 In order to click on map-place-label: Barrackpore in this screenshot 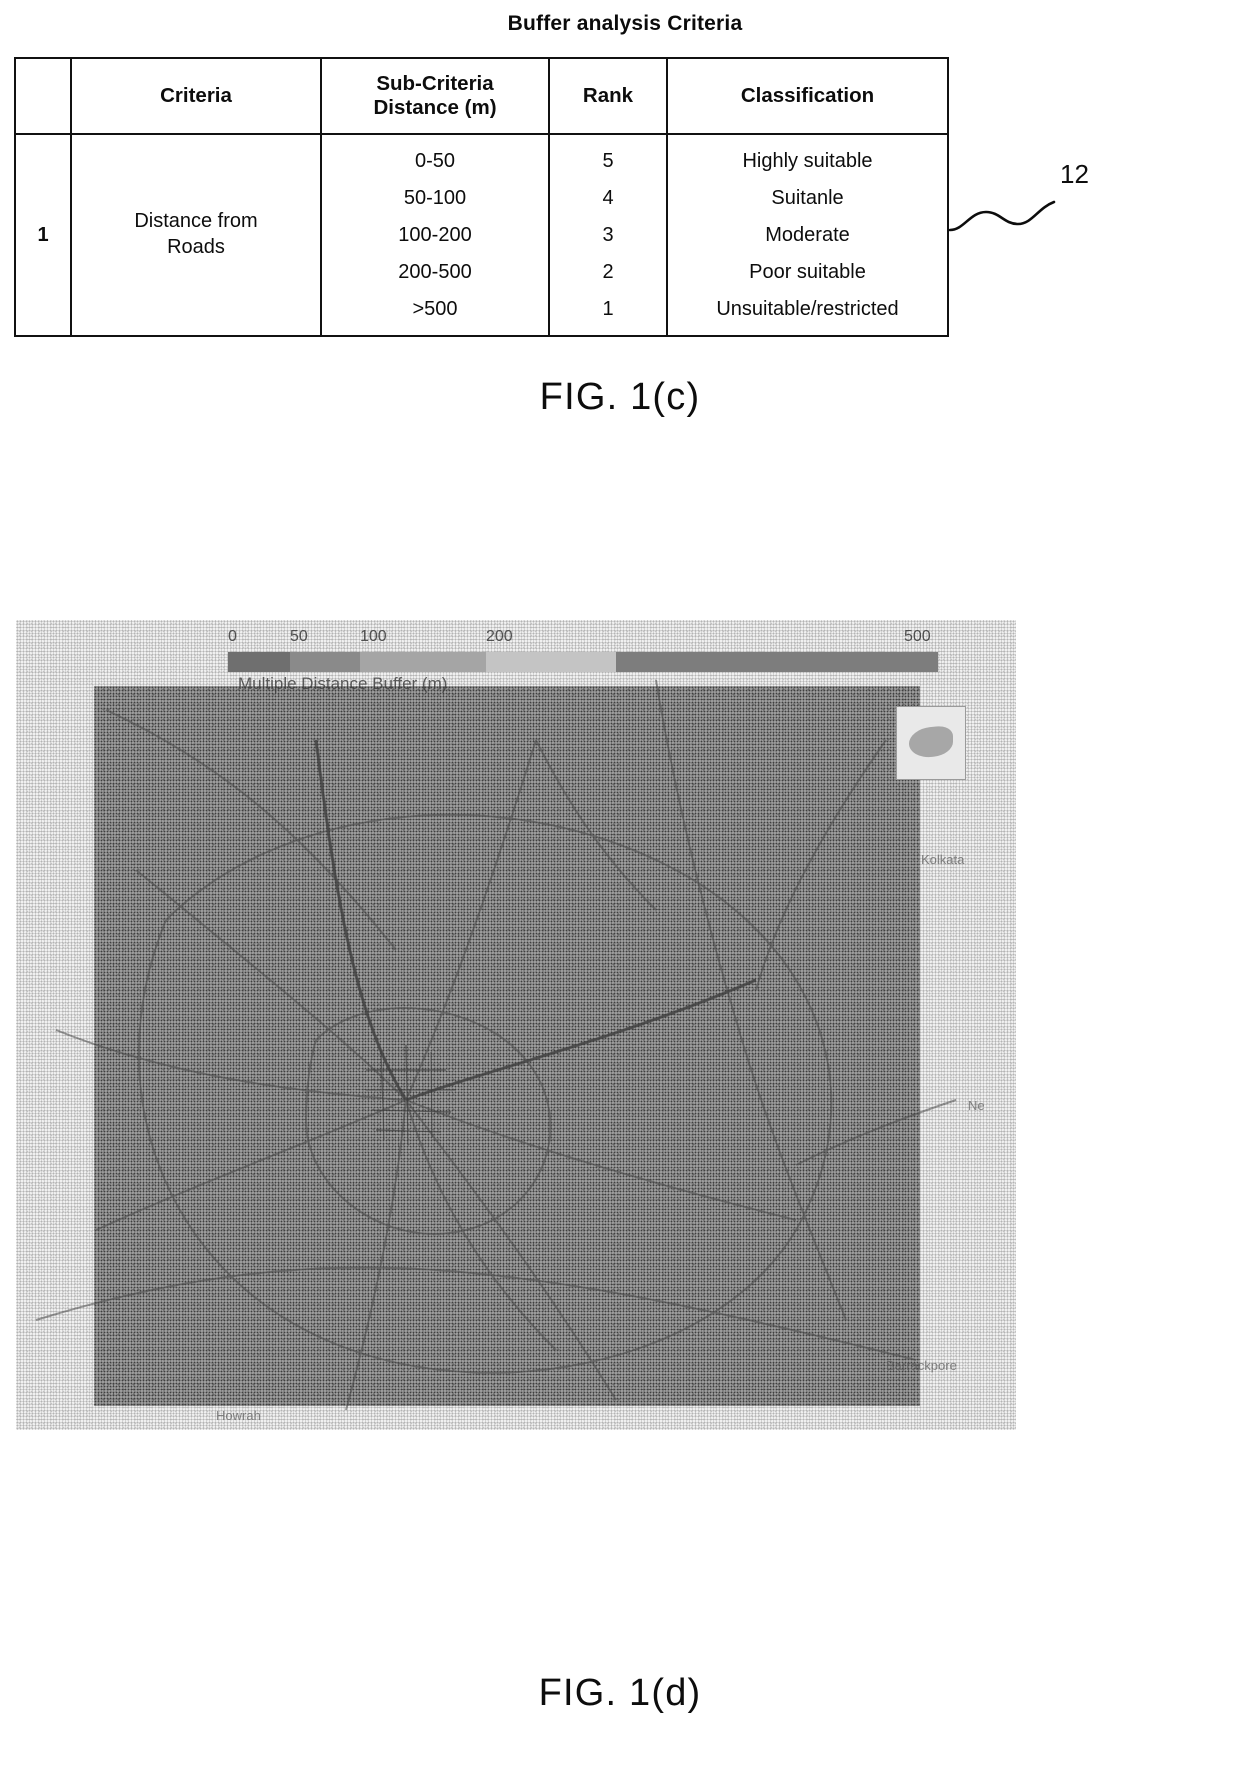, I will do `click(921, 1365)`.